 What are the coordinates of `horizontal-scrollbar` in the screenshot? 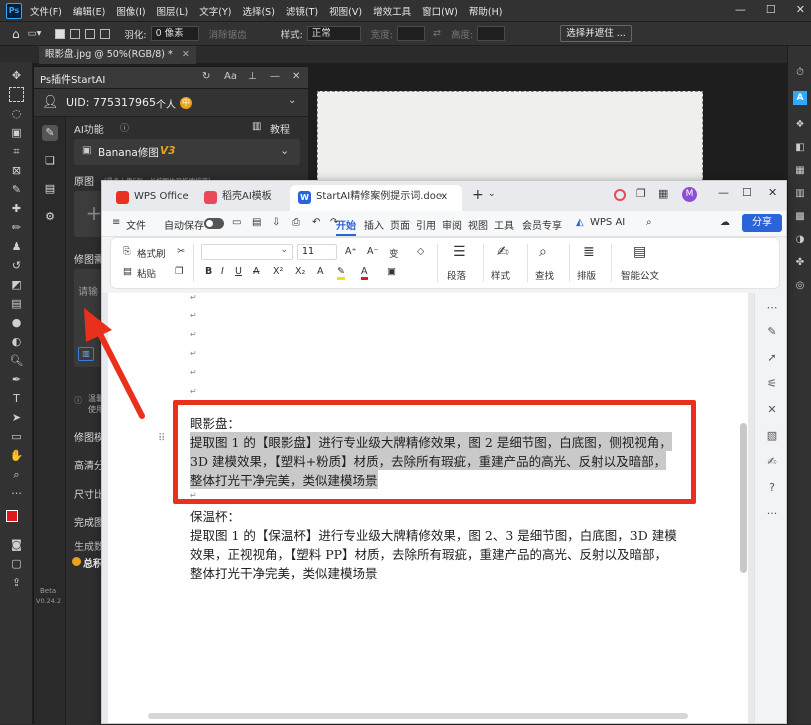 It's located at (418, 716).